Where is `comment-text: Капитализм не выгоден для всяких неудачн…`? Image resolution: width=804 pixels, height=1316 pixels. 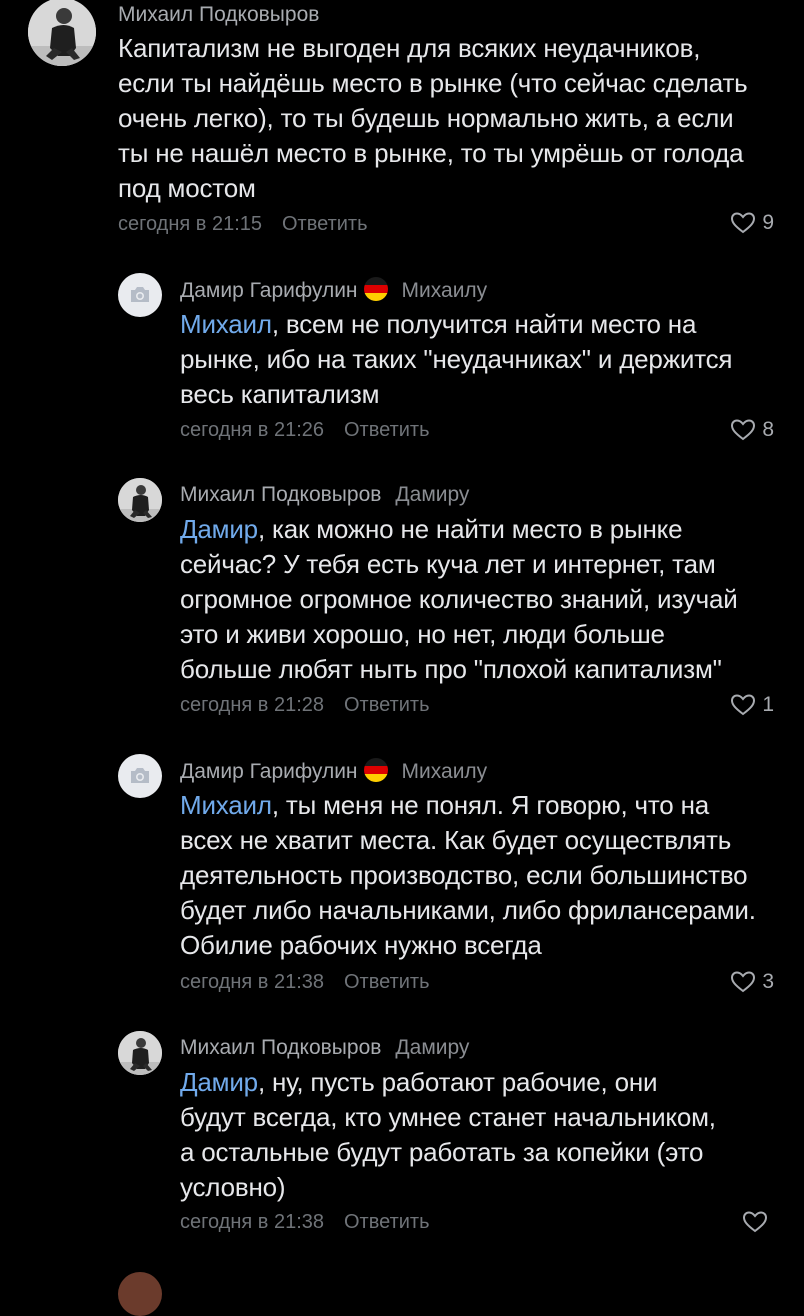
comment-text: Капитализм не выгоден для всяких неудачн… is located at coordinates (433, 118).